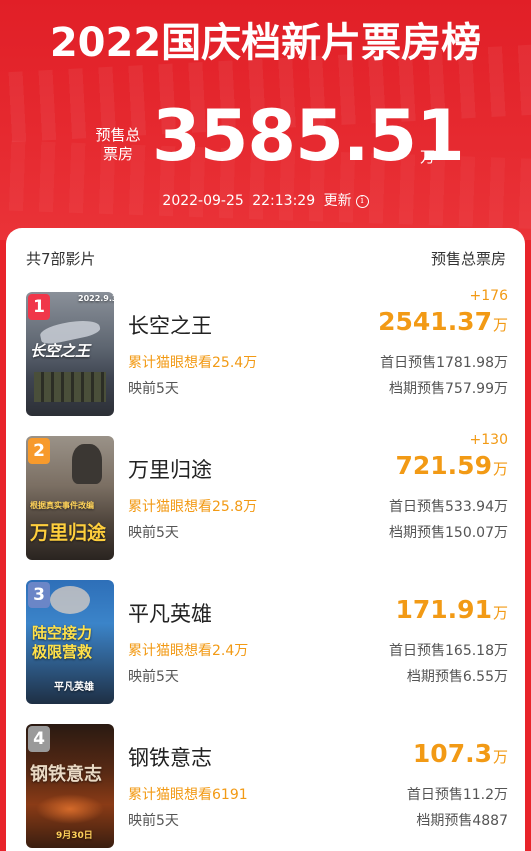 This screenshot has height=851, width=531. Describe the element at coordinates (337, 201) in the screenshot. I see `update-label: 更新` at that location.